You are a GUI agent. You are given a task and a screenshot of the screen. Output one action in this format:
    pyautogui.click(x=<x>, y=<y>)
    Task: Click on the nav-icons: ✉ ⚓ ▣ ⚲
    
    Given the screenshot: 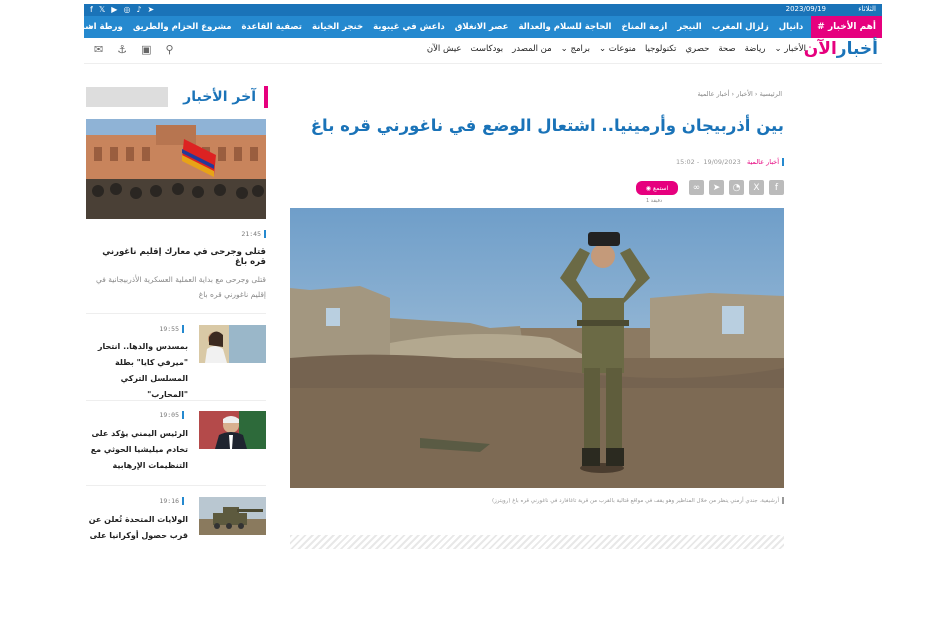 What is the action you would take?
    pyautogui.click(x=134, y=49)
    